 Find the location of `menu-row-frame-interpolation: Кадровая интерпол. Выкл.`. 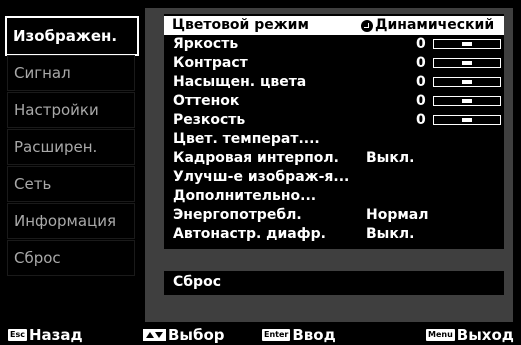

menu-row-frame-interpolation: Кадровая интерпол. Выкл. is located at coordinates (334, 158).